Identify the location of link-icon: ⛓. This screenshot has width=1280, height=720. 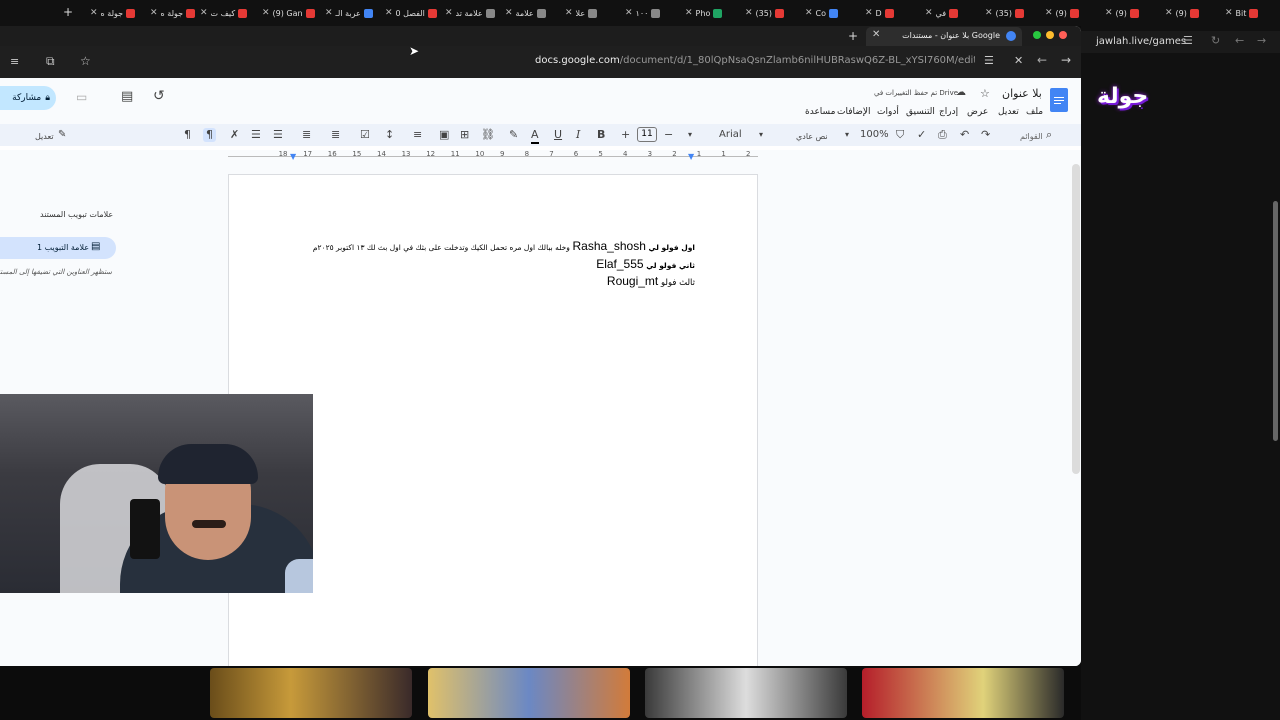
(488, 135).